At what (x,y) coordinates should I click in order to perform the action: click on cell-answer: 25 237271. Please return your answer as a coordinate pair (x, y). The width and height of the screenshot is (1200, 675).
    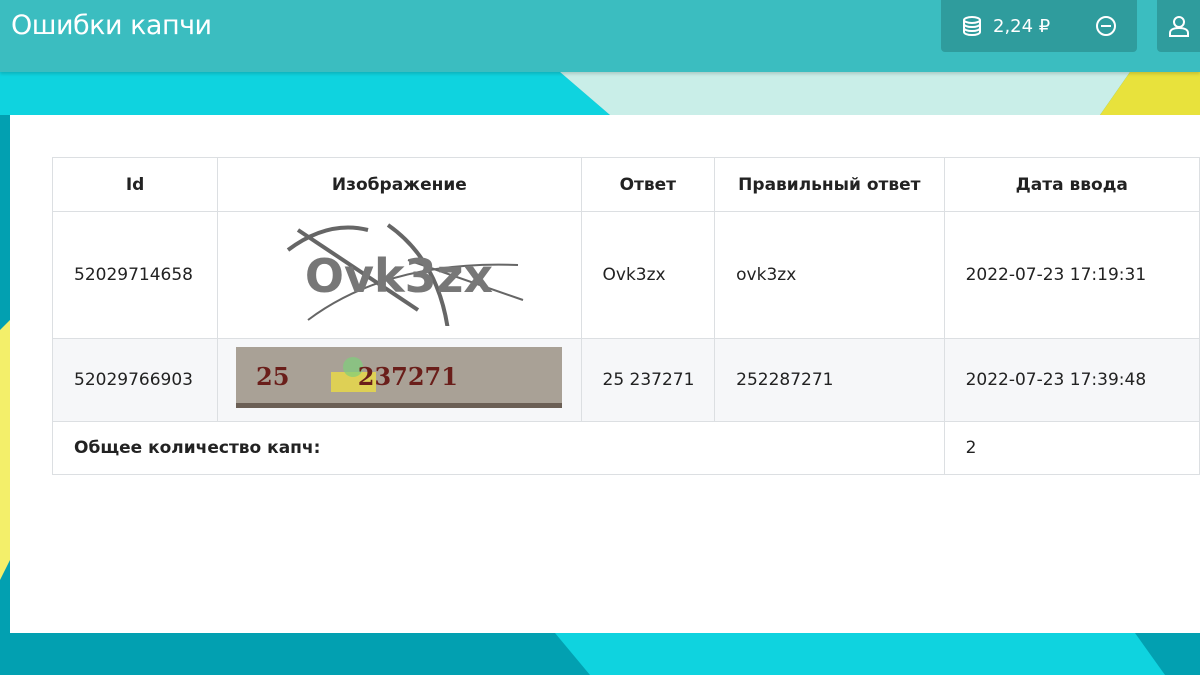
    Looking at the image, I should click on (648, 380).